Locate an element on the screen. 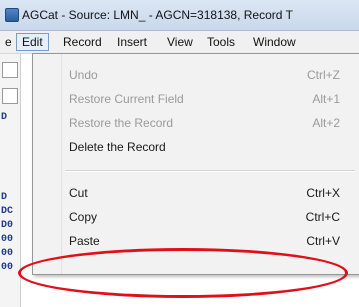 This screenshot has width=359, height=307. menu-item-shortcut: Ctrl+C is located at coordinates (322, 217).